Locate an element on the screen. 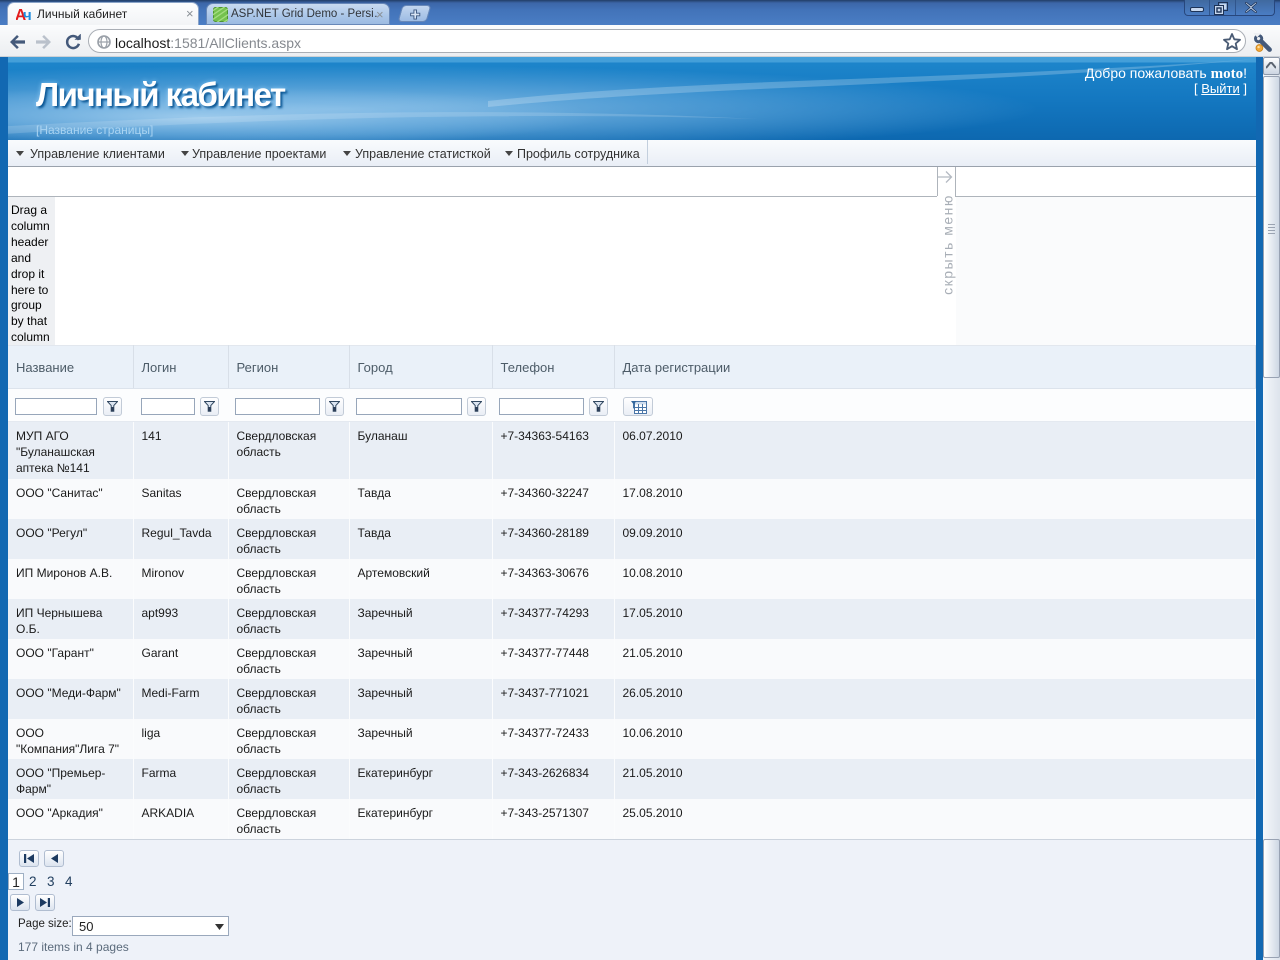 This screenshot has width=1280, height=960. svg-text: ч is located at coordinates (27, 14).